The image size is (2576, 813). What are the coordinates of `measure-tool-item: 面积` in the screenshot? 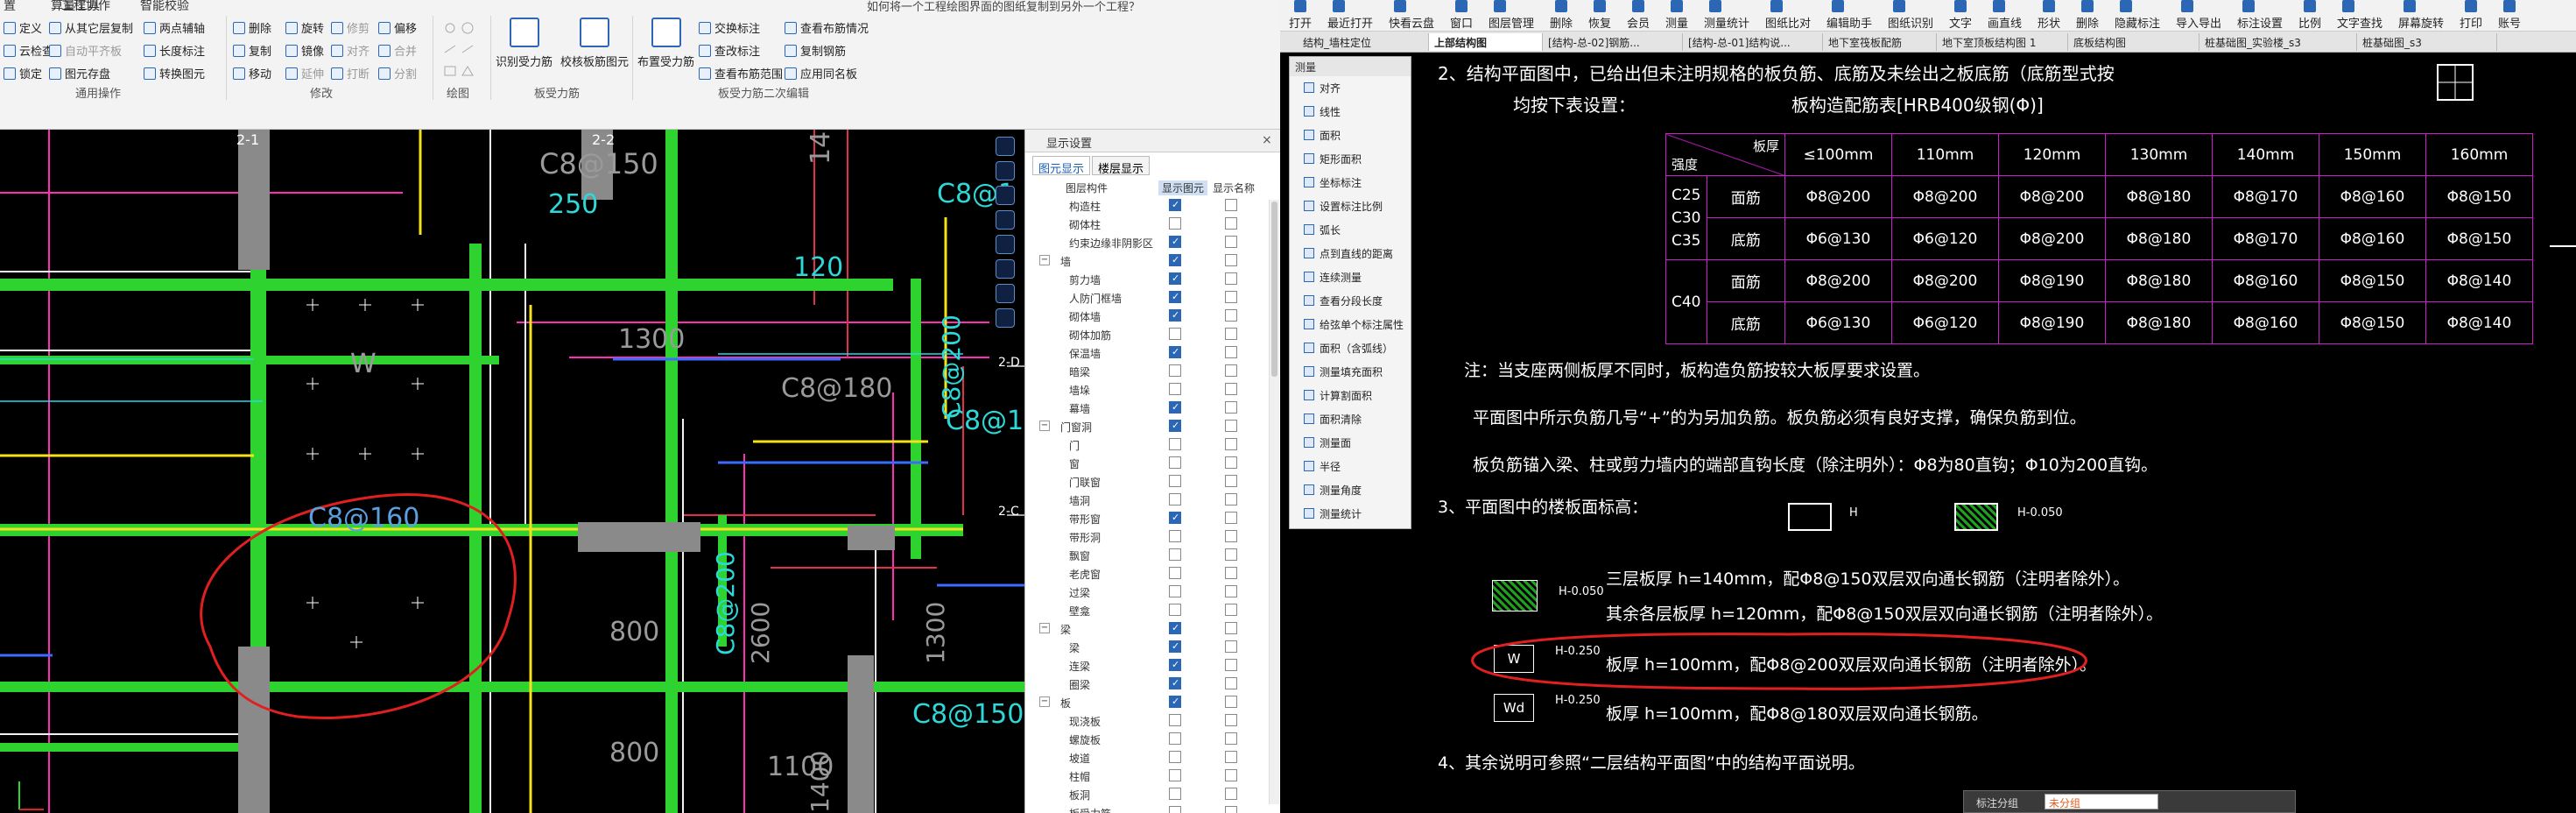 It's located at (1351, 135).